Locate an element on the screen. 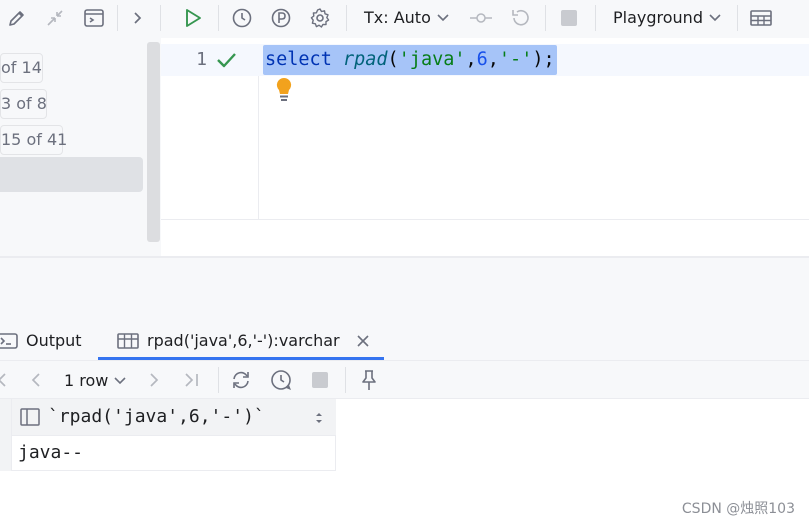  active-tab-indicator is located at coordinates (241, 358).